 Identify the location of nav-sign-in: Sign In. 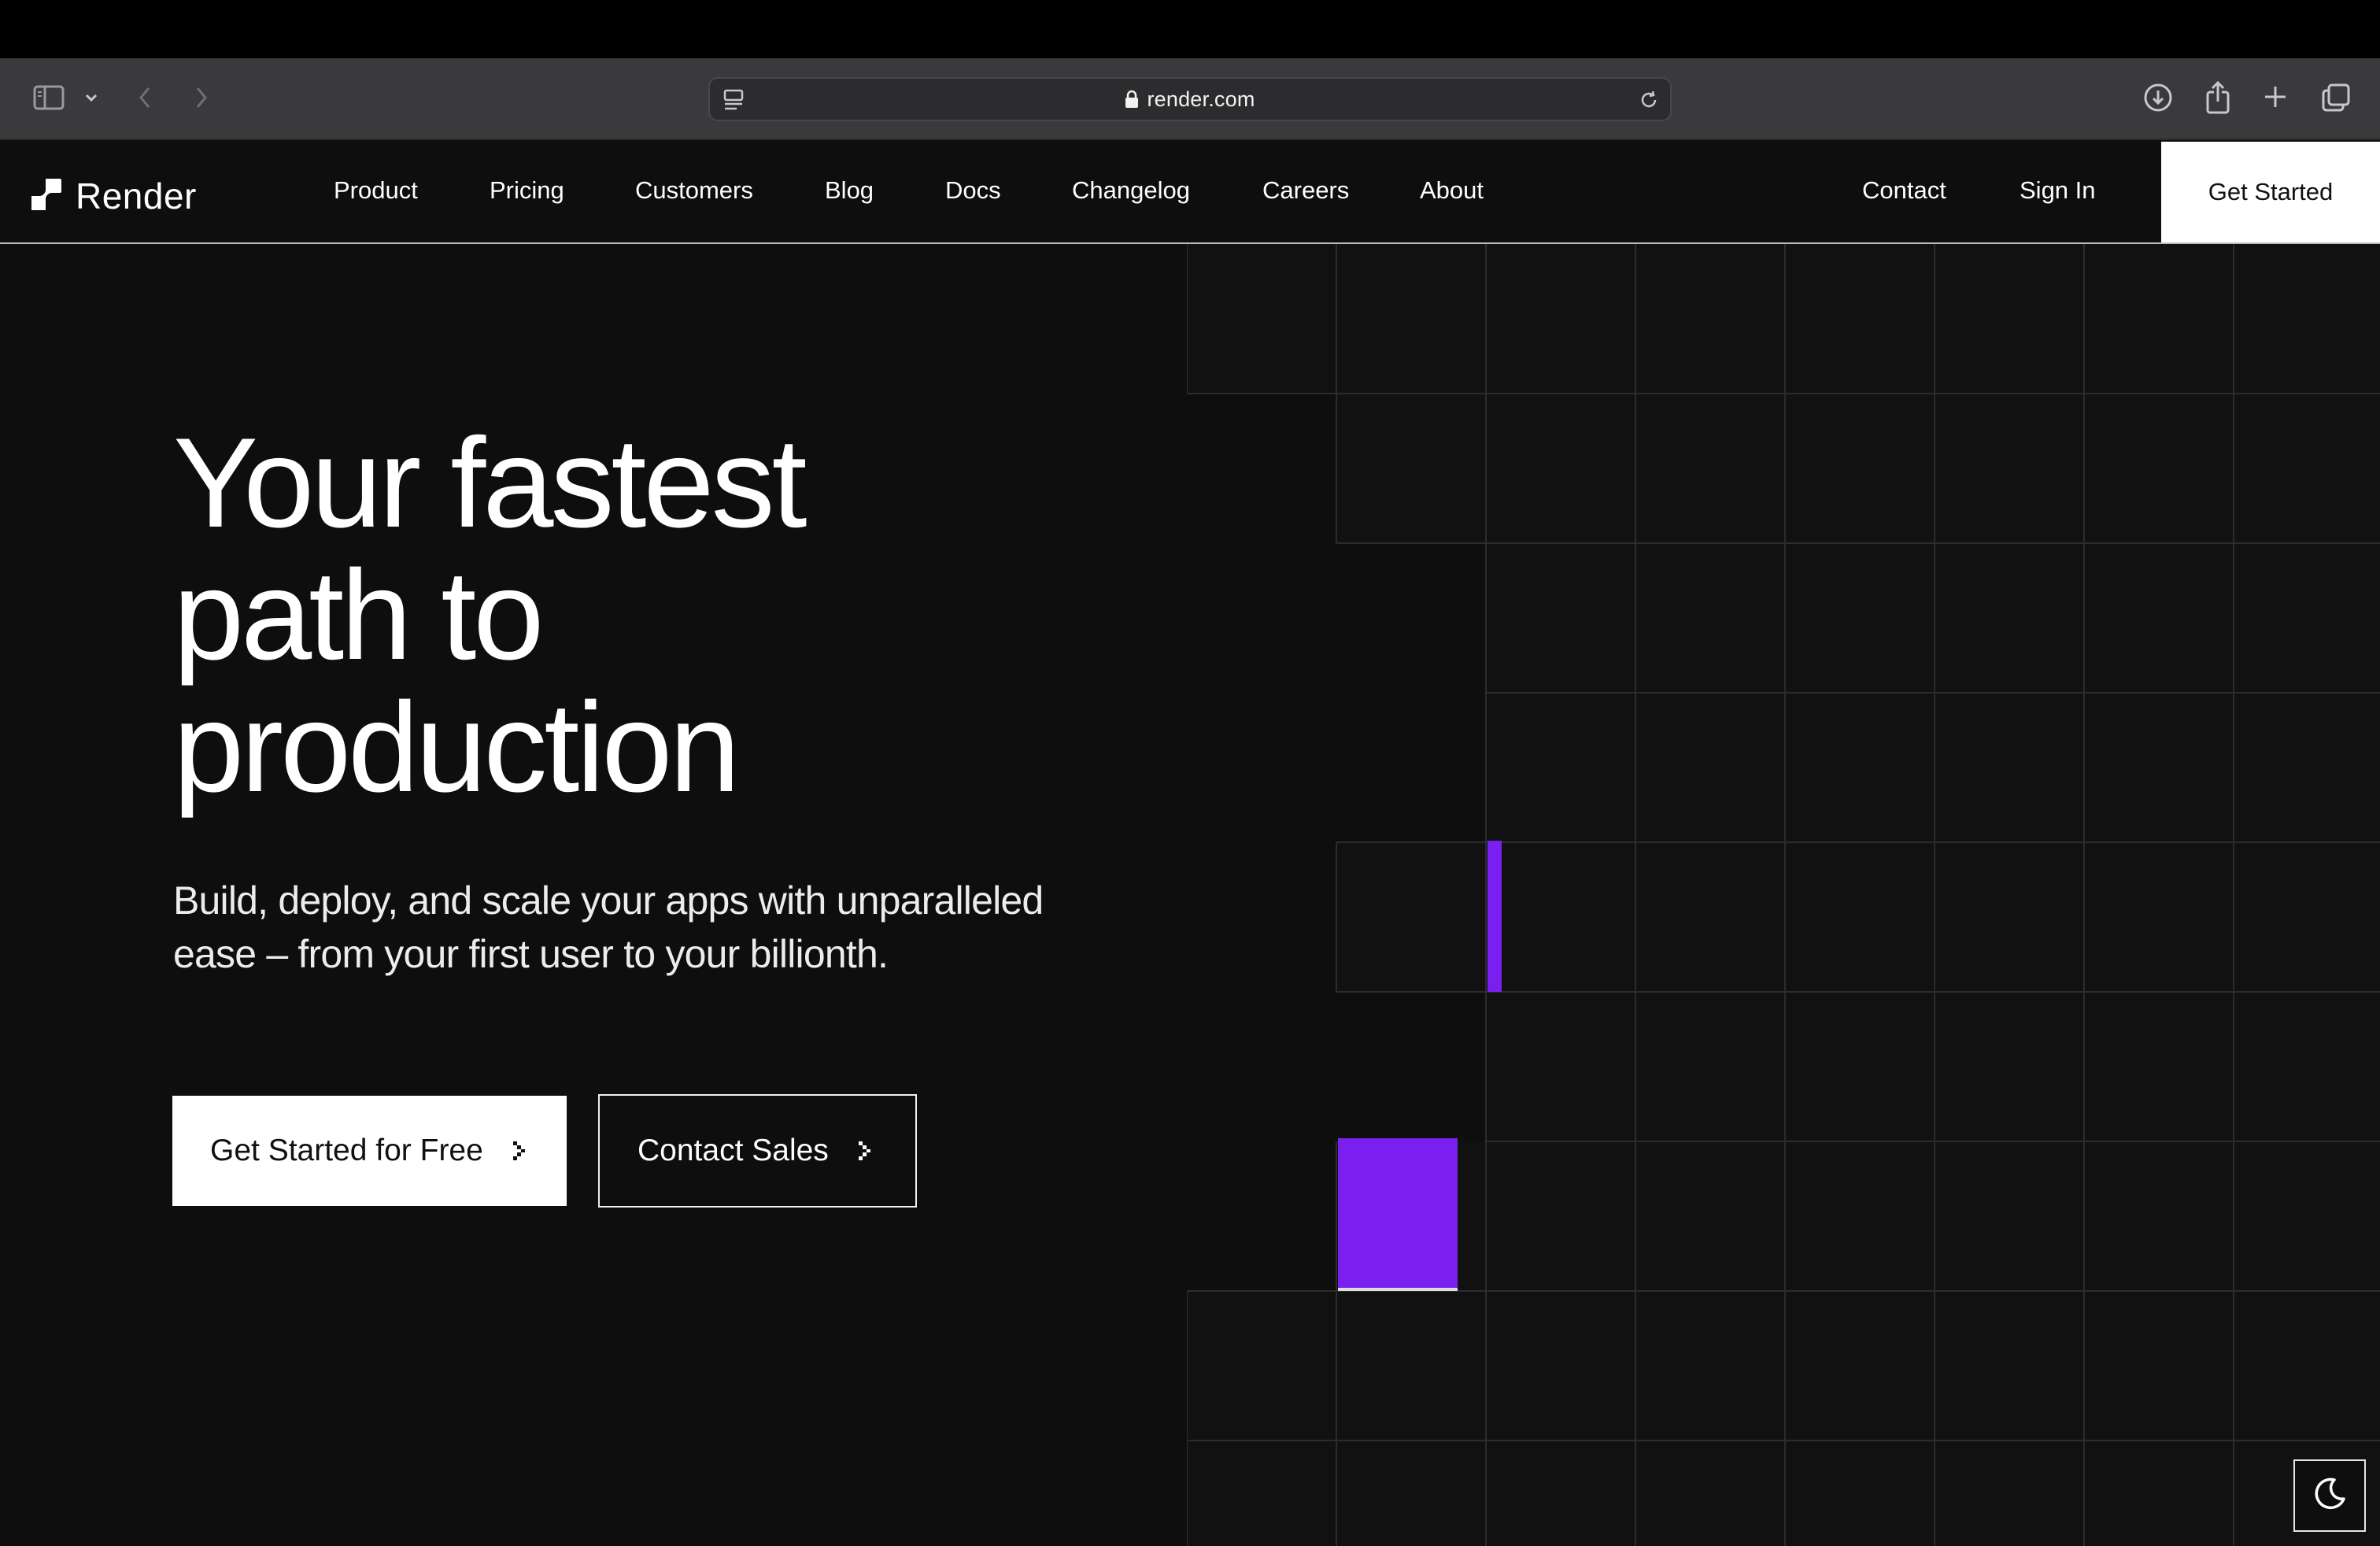
(2058, 190).